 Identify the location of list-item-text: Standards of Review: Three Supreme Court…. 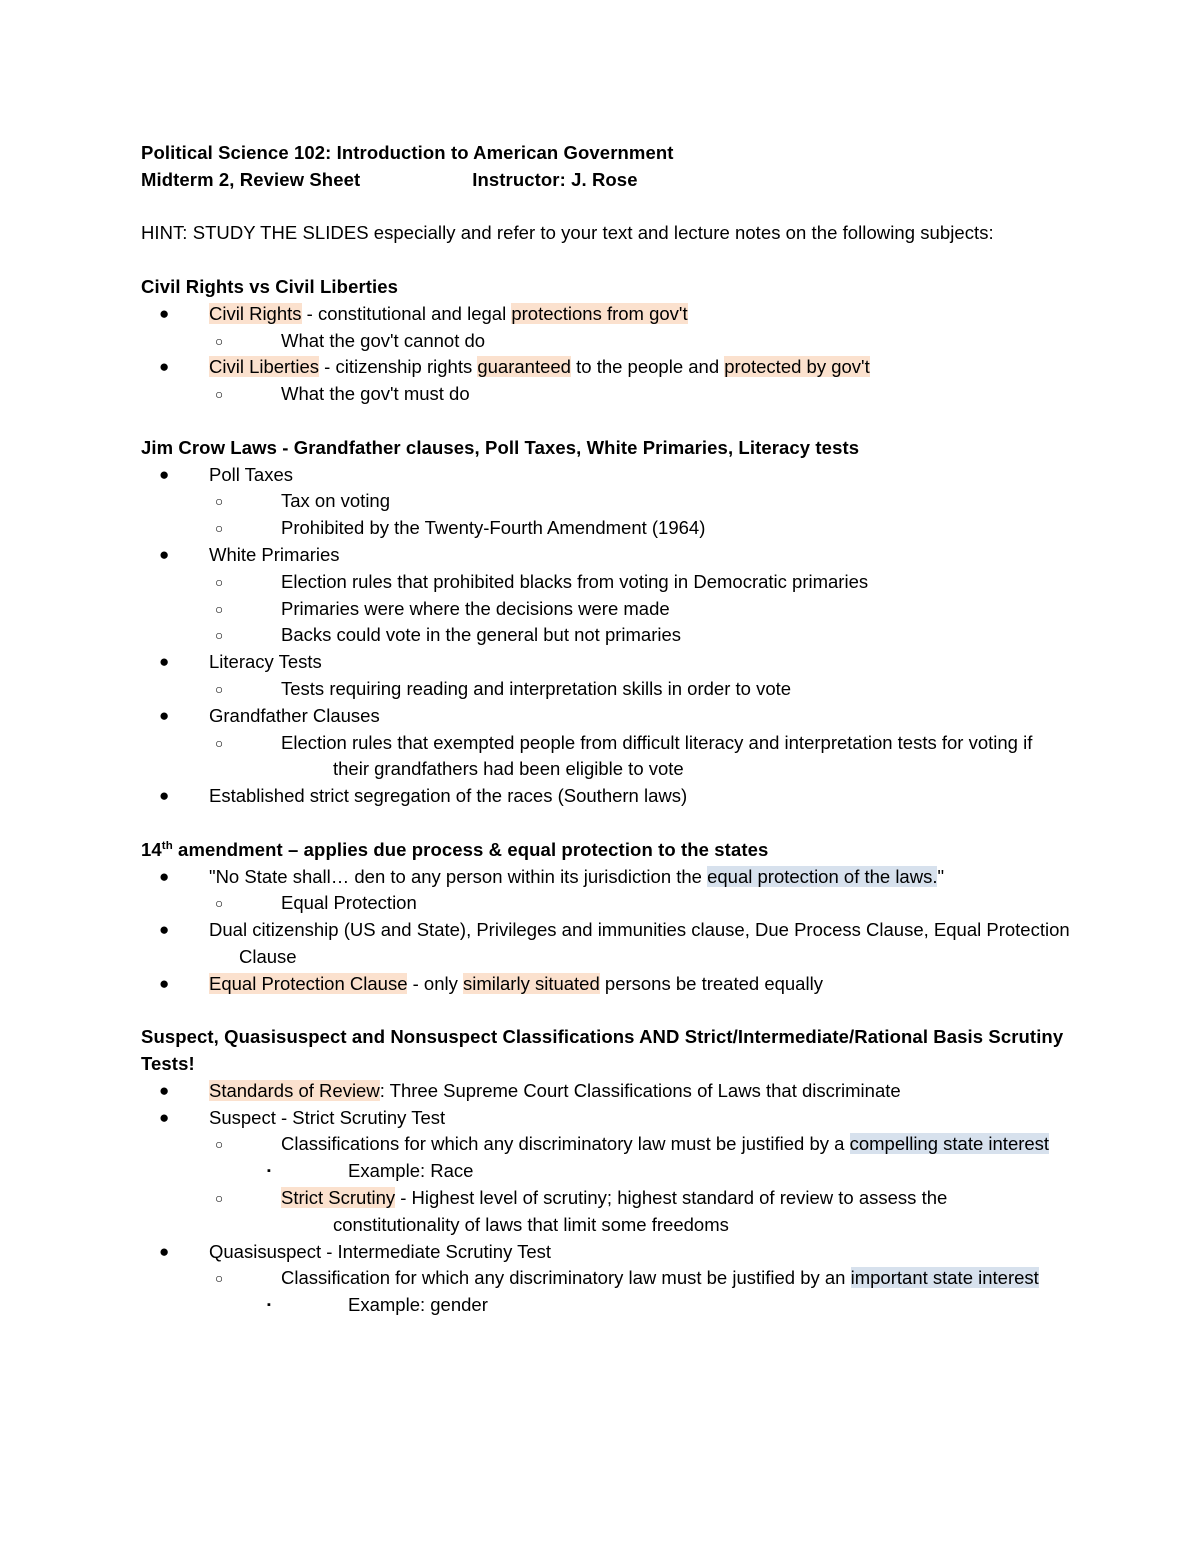
(555, 1090).